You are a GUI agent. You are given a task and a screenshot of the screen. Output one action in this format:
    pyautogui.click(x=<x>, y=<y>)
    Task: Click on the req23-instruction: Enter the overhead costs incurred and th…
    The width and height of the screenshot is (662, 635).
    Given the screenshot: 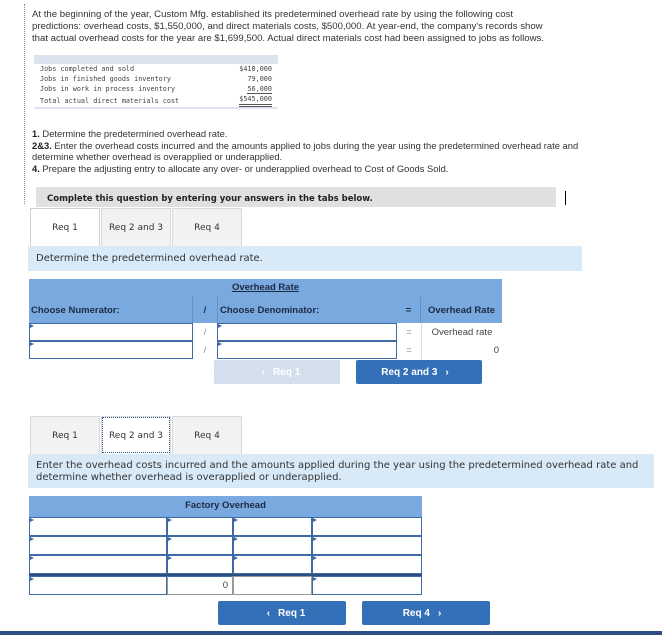 What is the action you would take?
    pyautogui.click(x=341, y=471)
    